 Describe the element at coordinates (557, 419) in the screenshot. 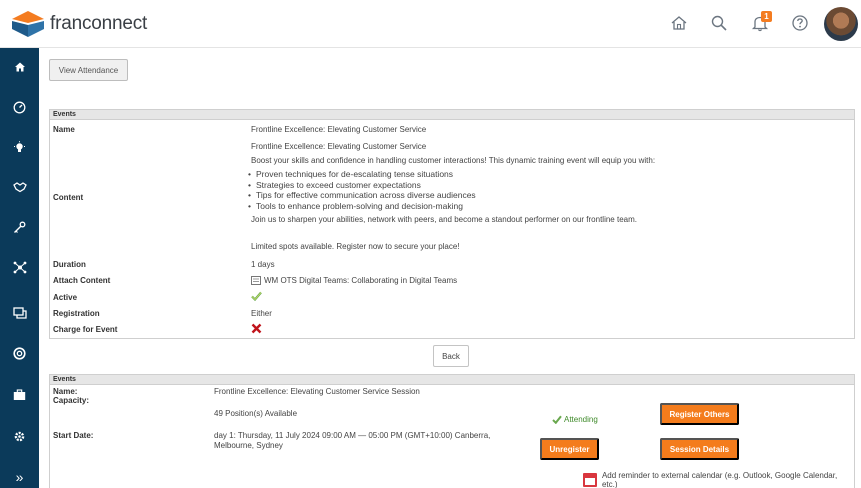

I see `check-icon` at that location.